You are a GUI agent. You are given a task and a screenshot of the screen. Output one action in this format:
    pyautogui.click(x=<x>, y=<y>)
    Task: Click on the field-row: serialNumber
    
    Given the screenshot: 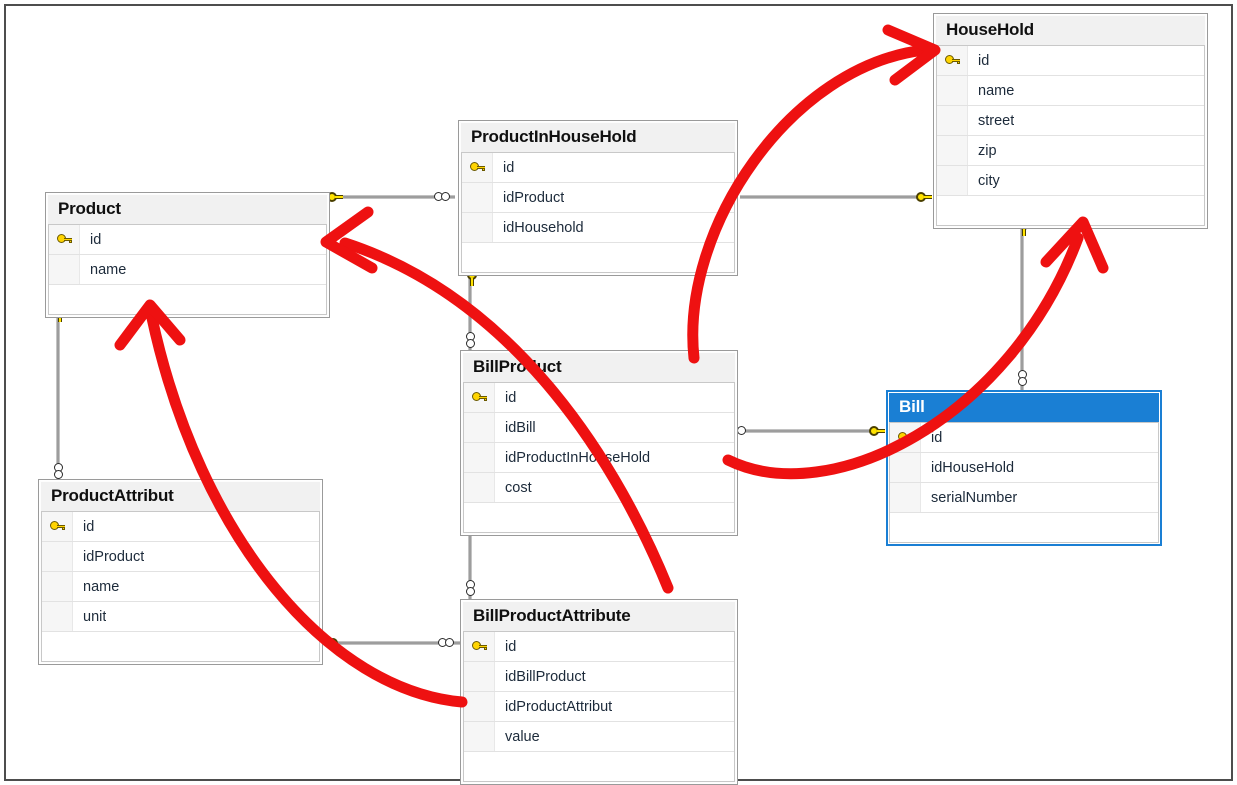 What is the action you would take?
    pyautogui.click(x=1024, y=498)
    